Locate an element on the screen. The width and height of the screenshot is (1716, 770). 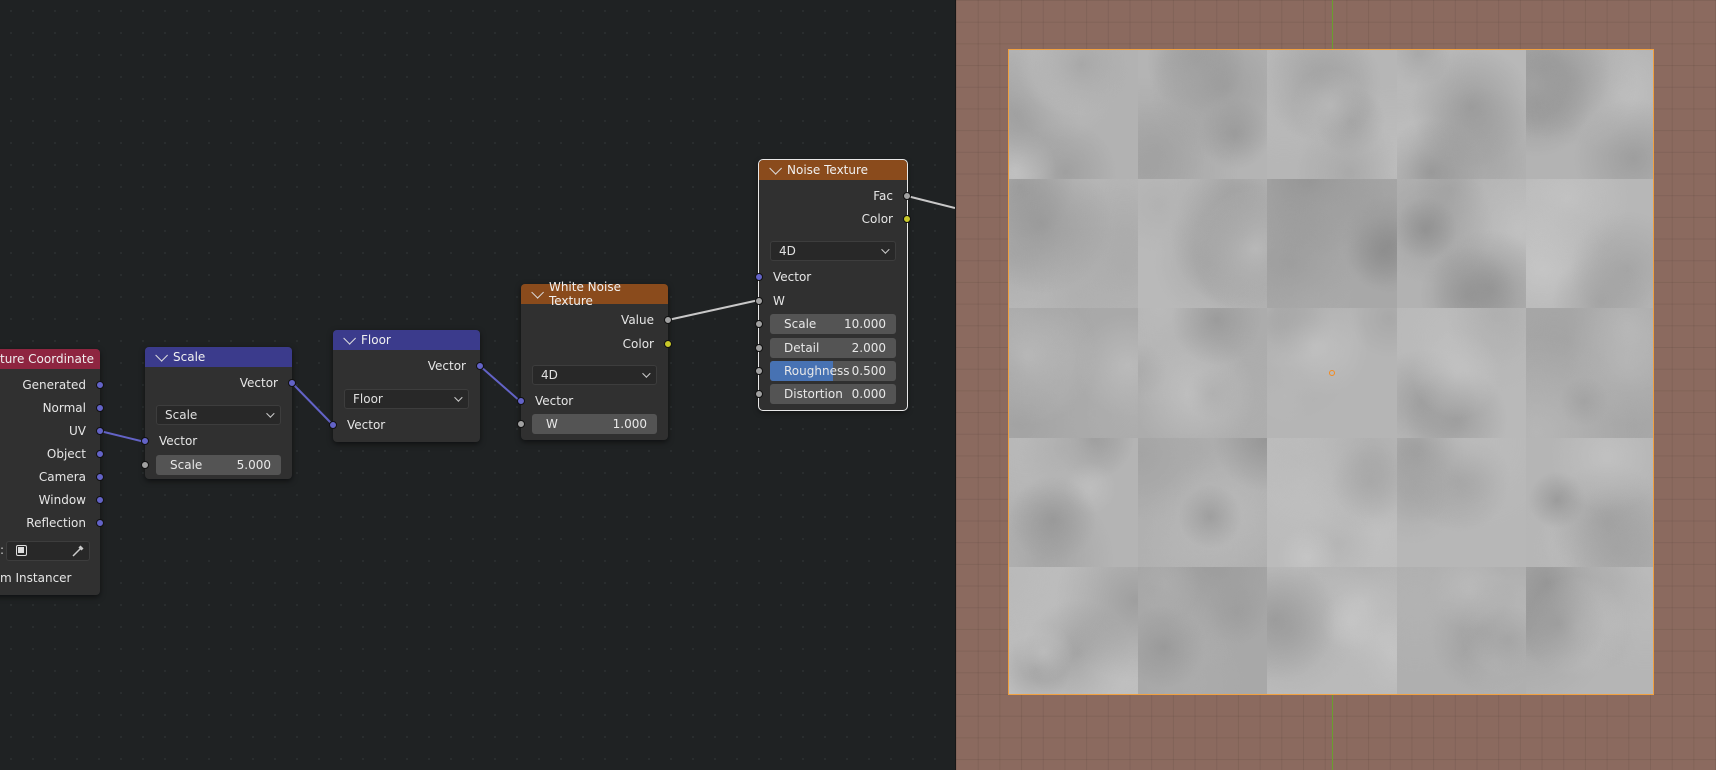
socket-value-out is located at coordinates (668, 320).